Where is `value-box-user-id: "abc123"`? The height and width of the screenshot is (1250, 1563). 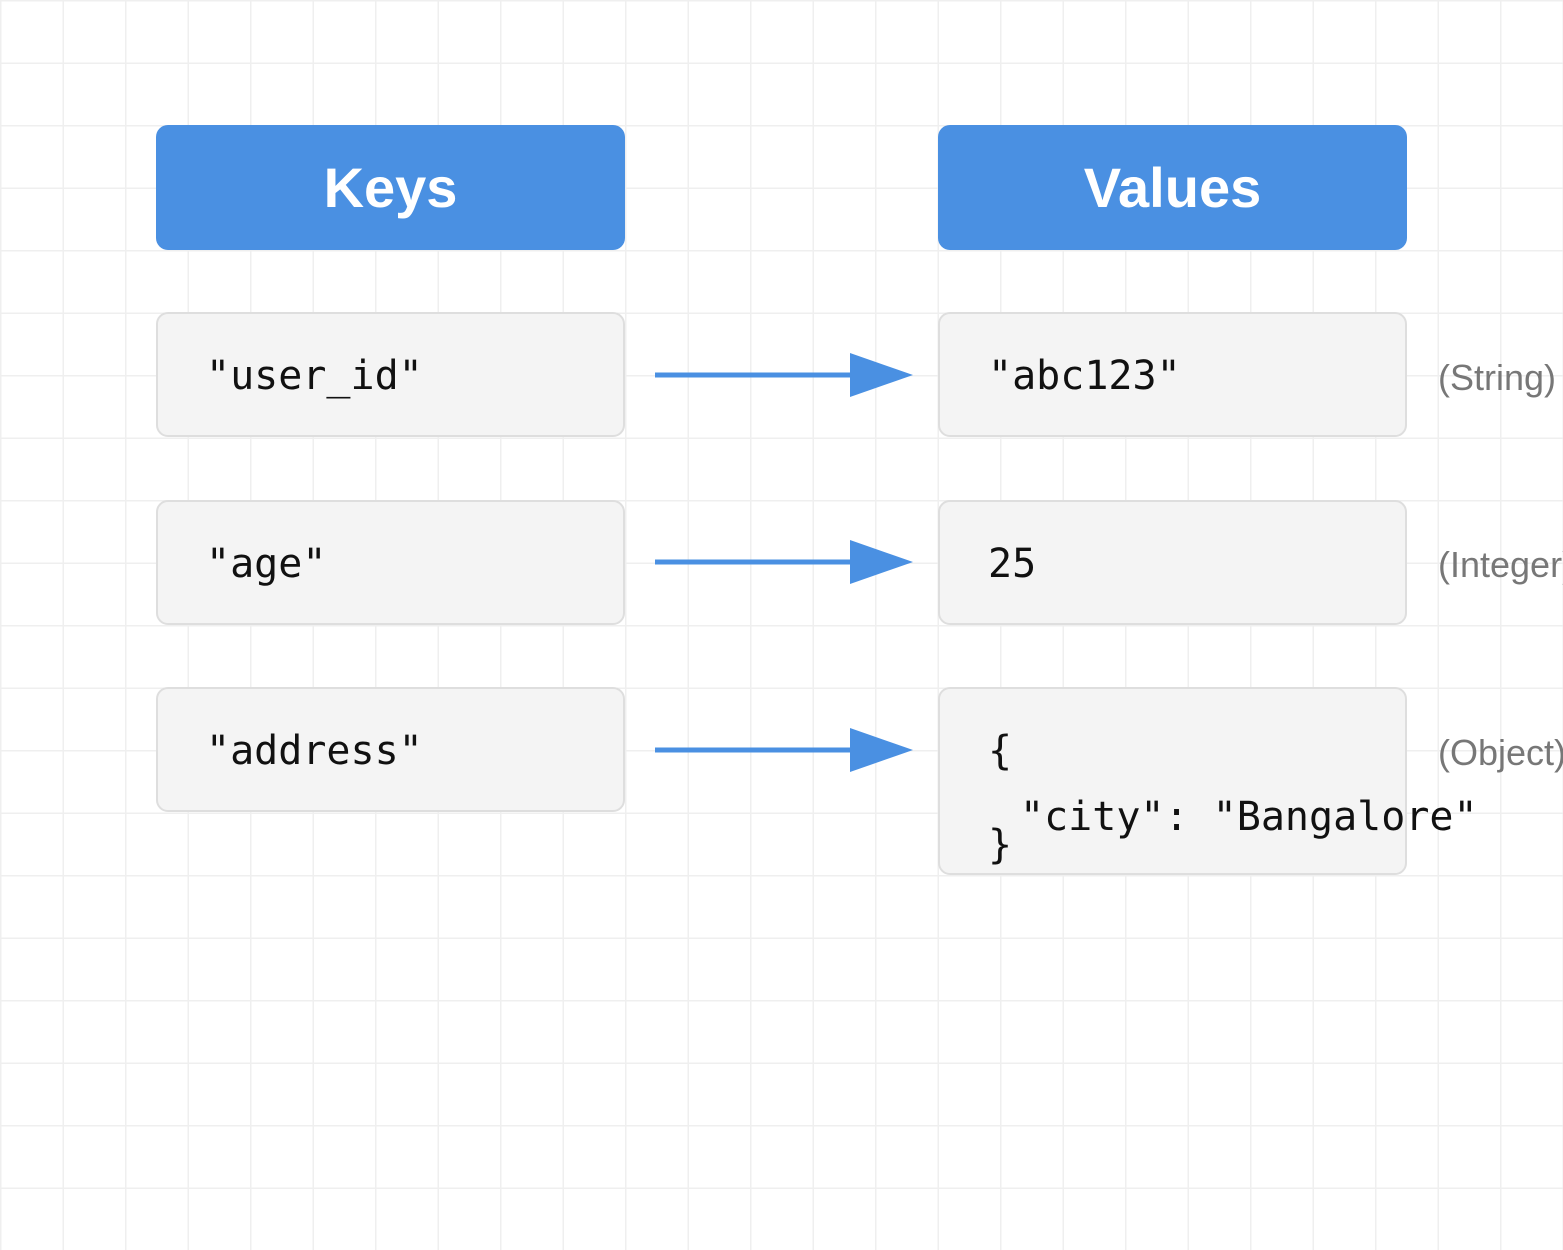
value-box-user-id: "abc123" is located at coordinates (1172, 374).